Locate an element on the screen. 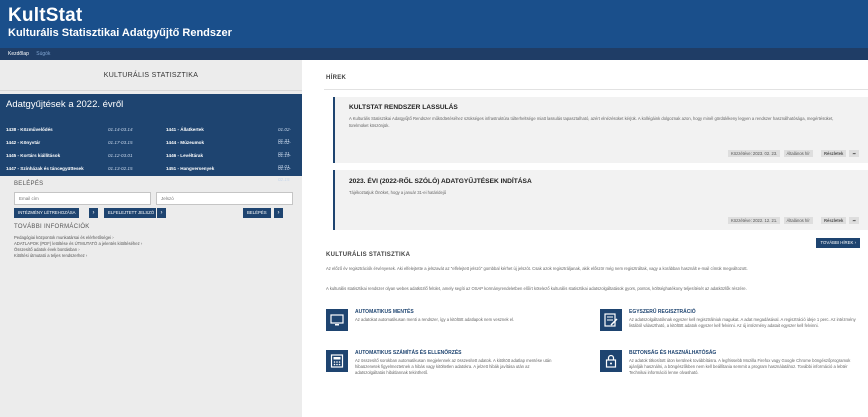  collection-link: 1441 - Állatkertek is located at coordinates (185, 129).